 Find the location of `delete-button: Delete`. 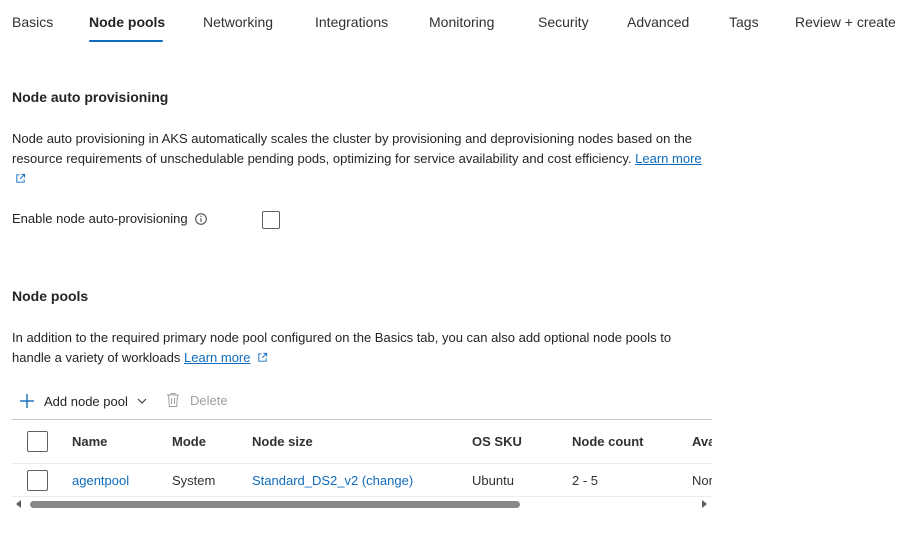

delete-button: Delete is located at coordinates (197, 400).